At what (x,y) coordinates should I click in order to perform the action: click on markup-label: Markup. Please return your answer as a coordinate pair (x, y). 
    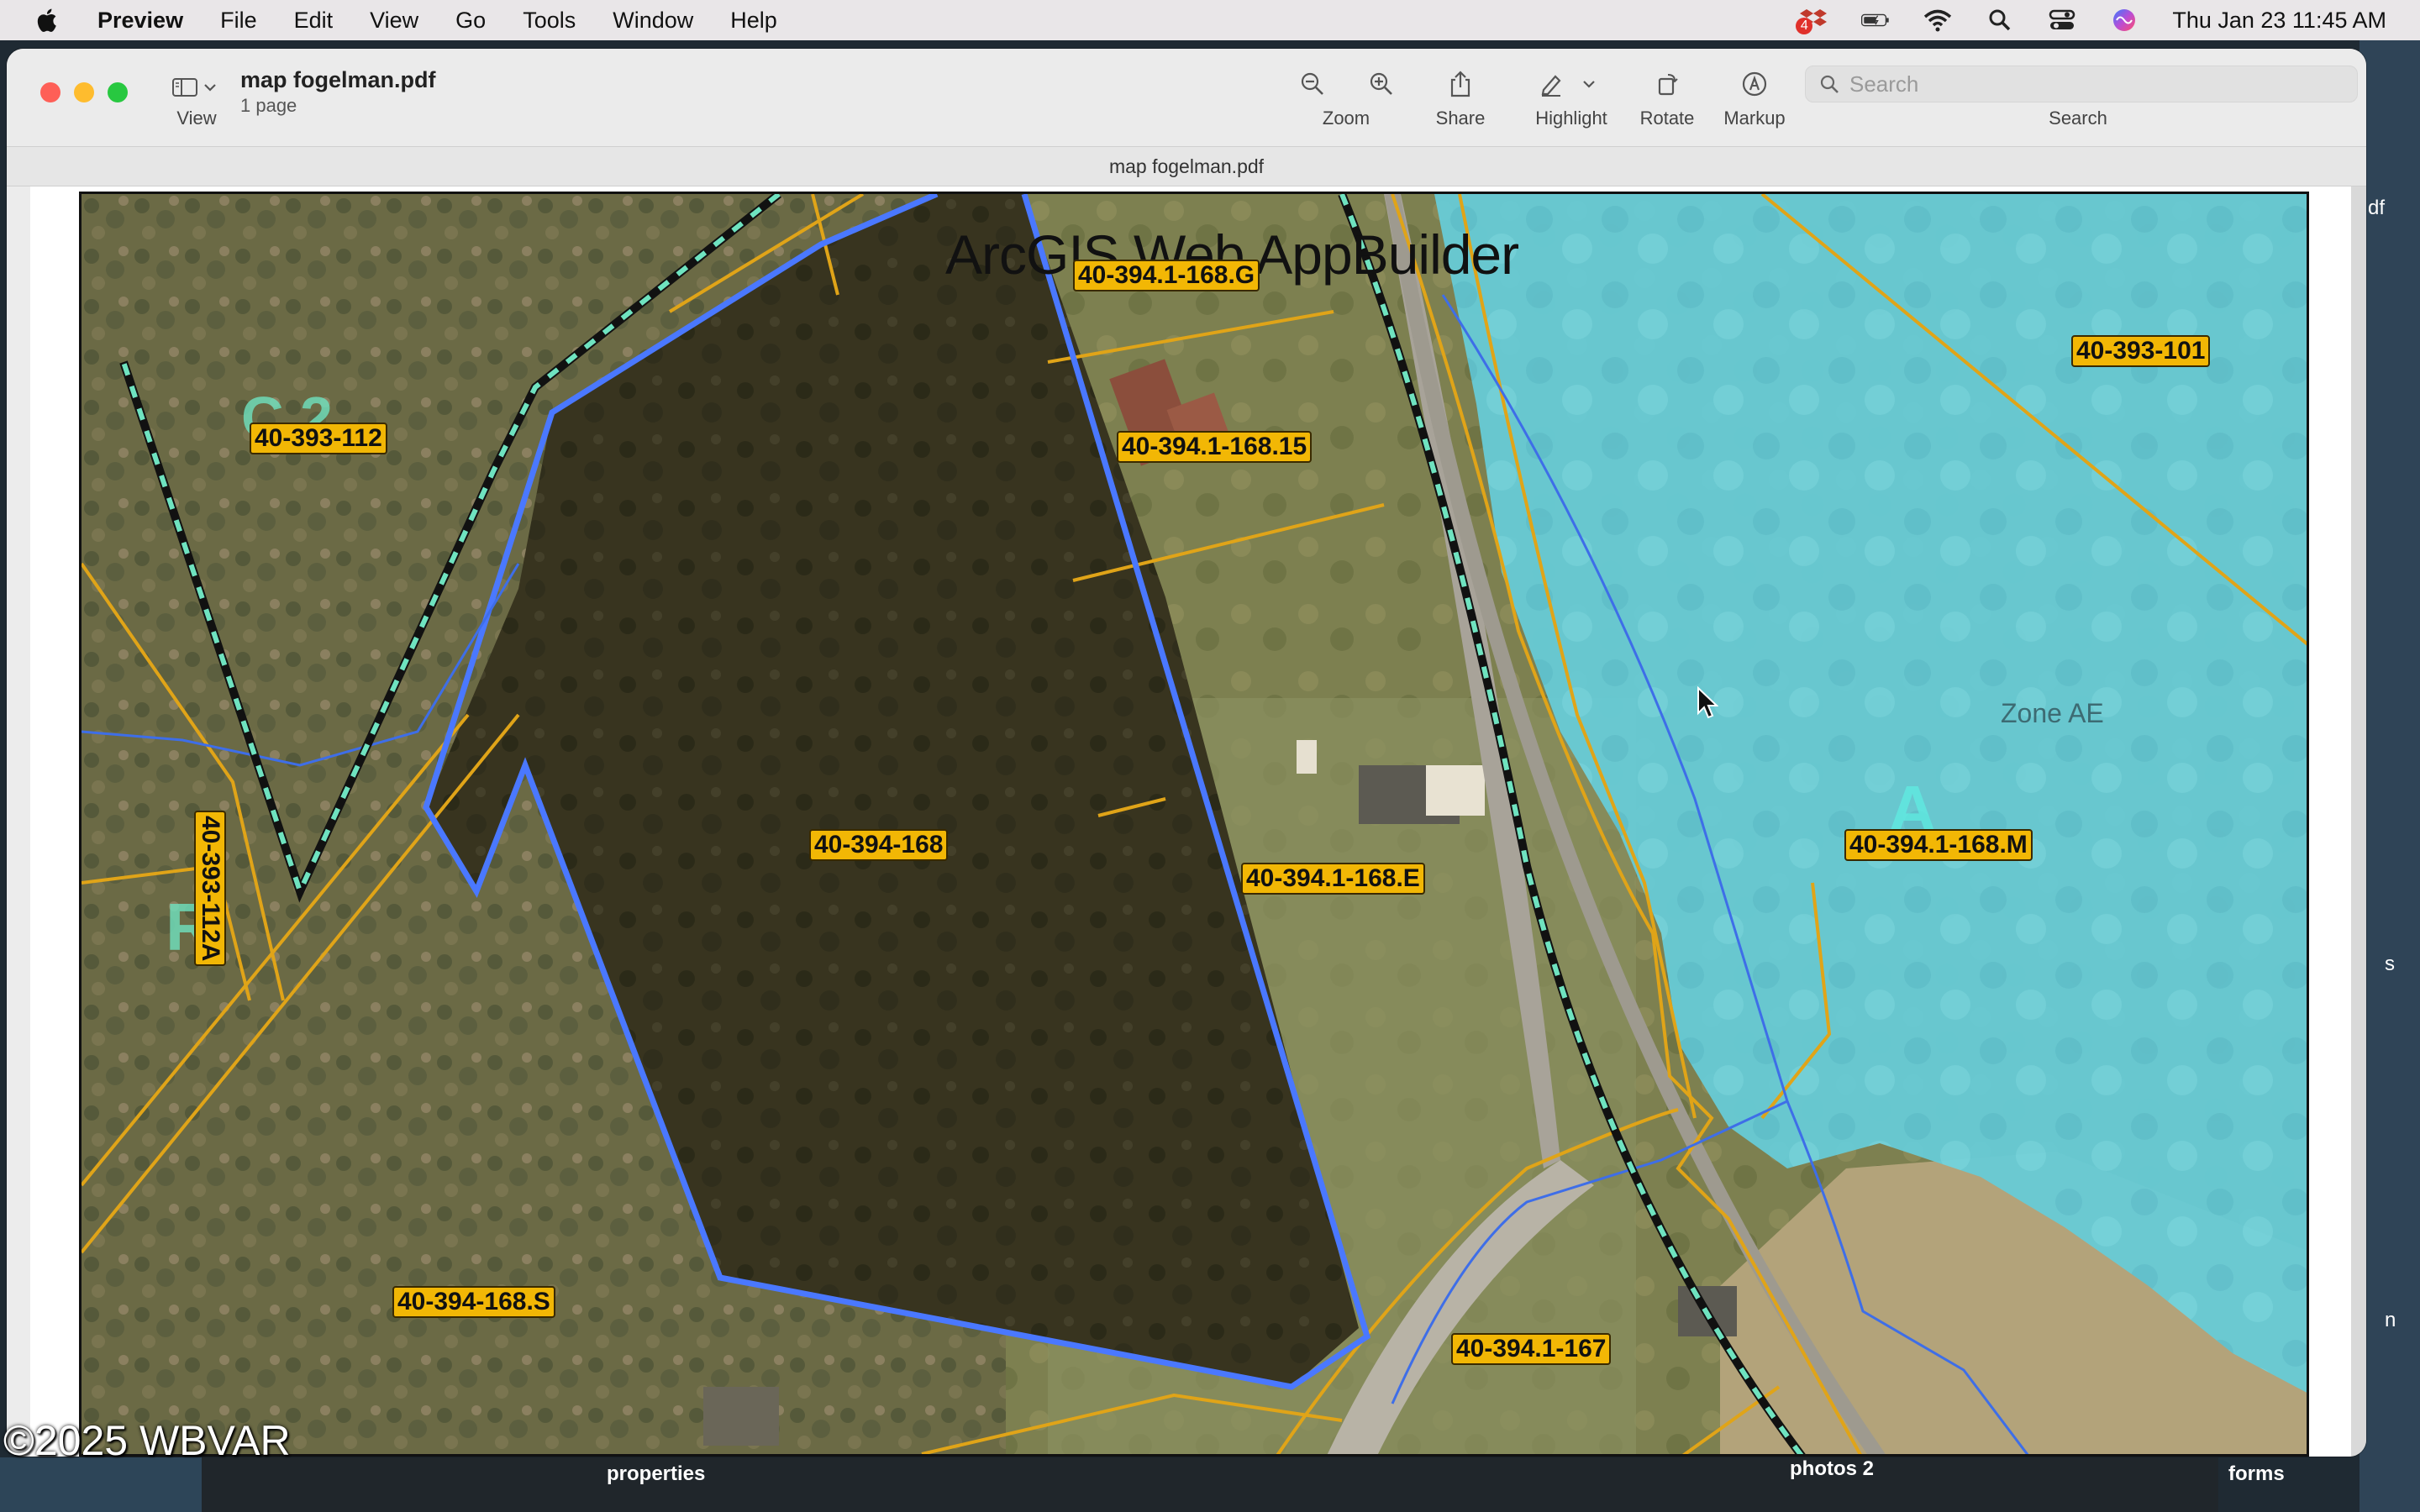
    Looking at the image, I should click on (1754, 118).